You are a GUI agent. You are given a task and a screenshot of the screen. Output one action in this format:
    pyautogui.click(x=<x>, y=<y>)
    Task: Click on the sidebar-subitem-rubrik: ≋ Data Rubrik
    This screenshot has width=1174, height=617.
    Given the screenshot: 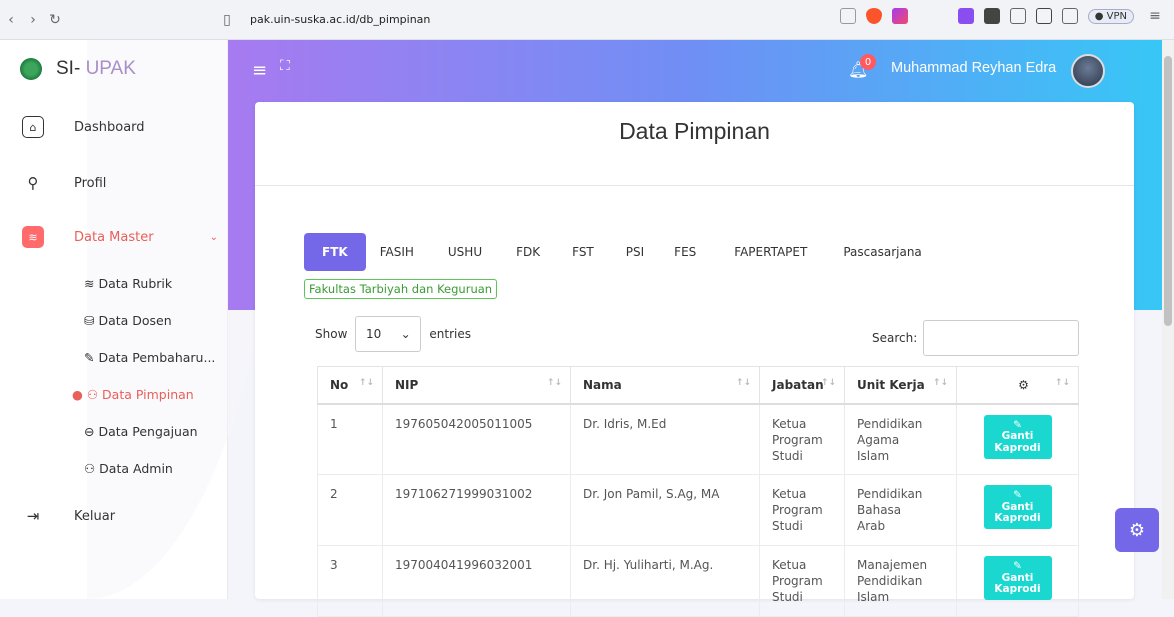 What is the action you would take?
    pyautogui.click(x=128, y=283)
    